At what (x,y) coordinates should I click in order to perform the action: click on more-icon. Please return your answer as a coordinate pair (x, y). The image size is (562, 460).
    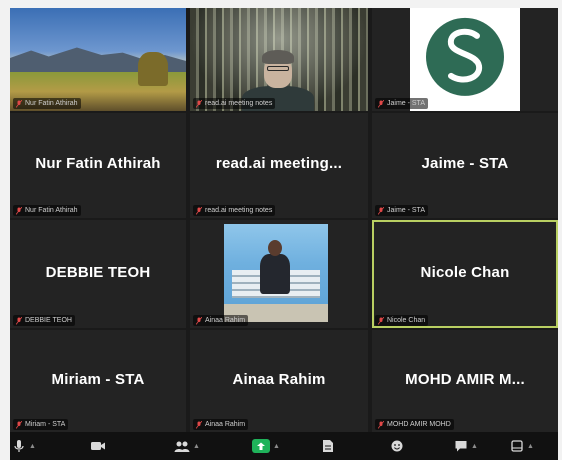
    Looking at the image, I should click on (517, 446).